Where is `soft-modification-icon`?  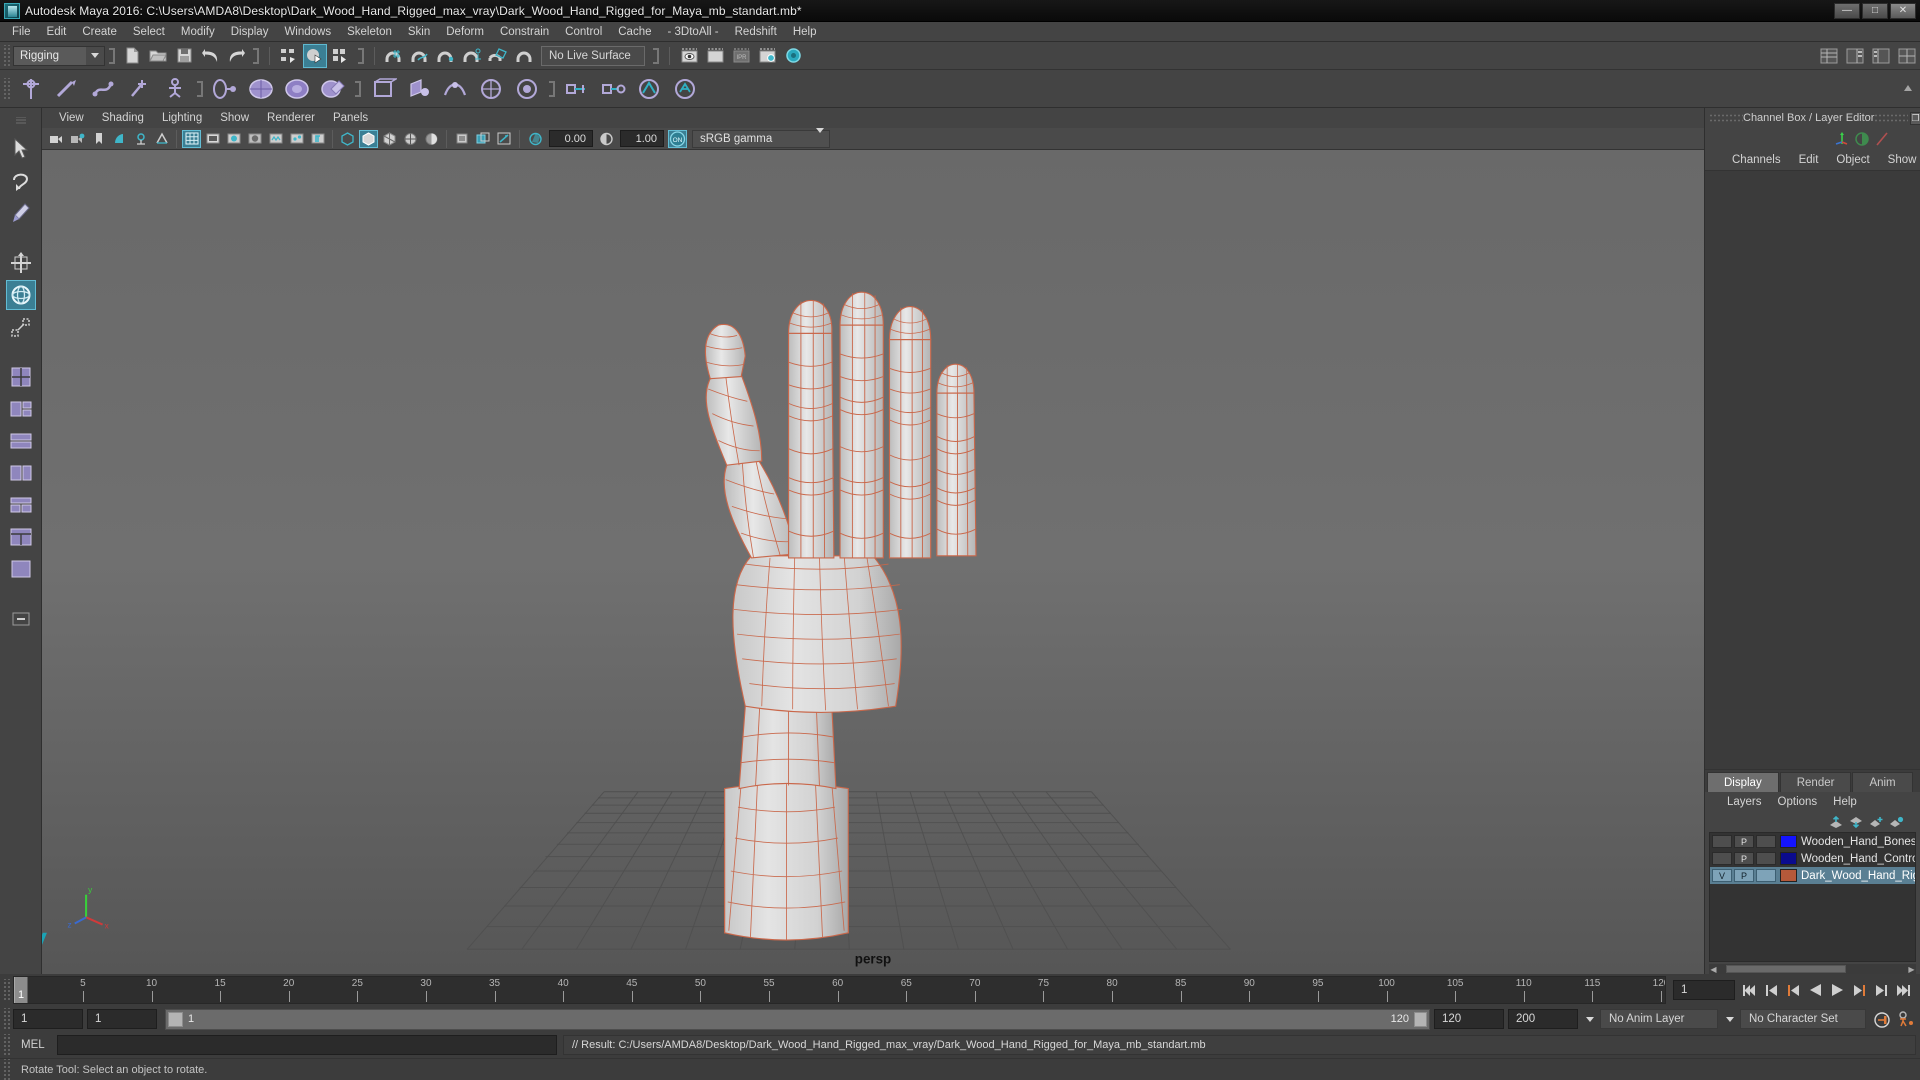
soft-modification-icon is located at coordinates (455, 89).